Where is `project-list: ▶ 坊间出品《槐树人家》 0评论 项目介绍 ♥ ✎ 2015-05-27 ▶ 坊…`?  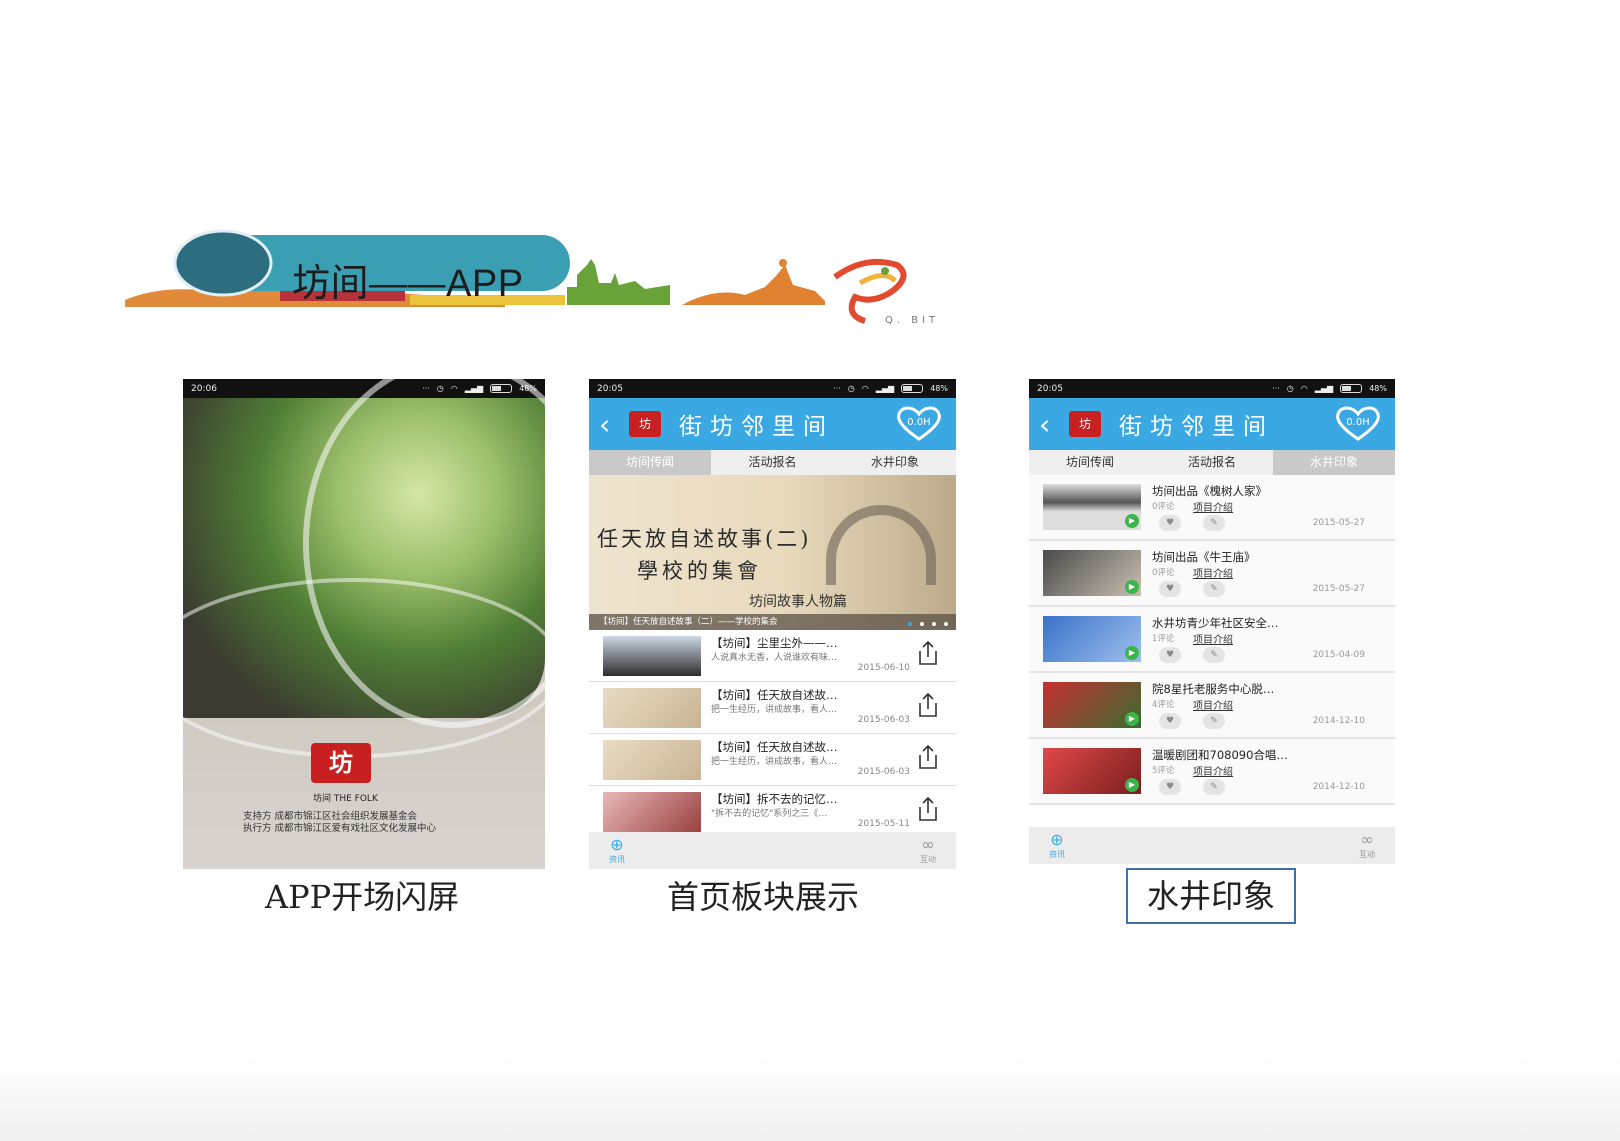 project-list: ▶ 坊间出品《槐树人家》 0评论 项目介绍 ♥ ✎ 2015-05-27 ▶ 坊… is located at coordinates (1212, 640).